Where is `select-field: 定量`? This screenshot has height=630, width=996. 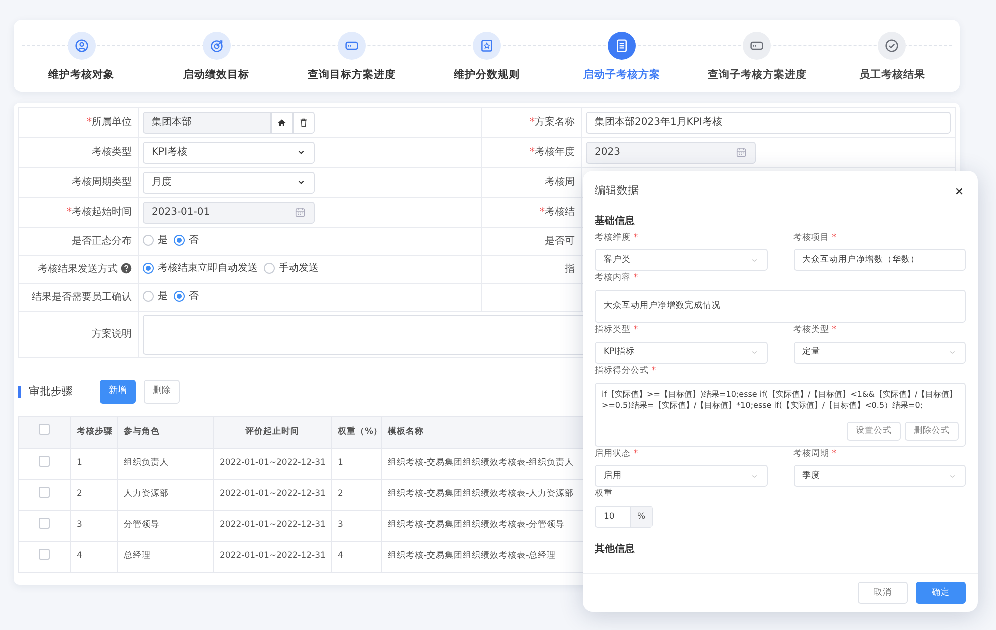
select-field: 定量 is located at coordinates (880, 353).